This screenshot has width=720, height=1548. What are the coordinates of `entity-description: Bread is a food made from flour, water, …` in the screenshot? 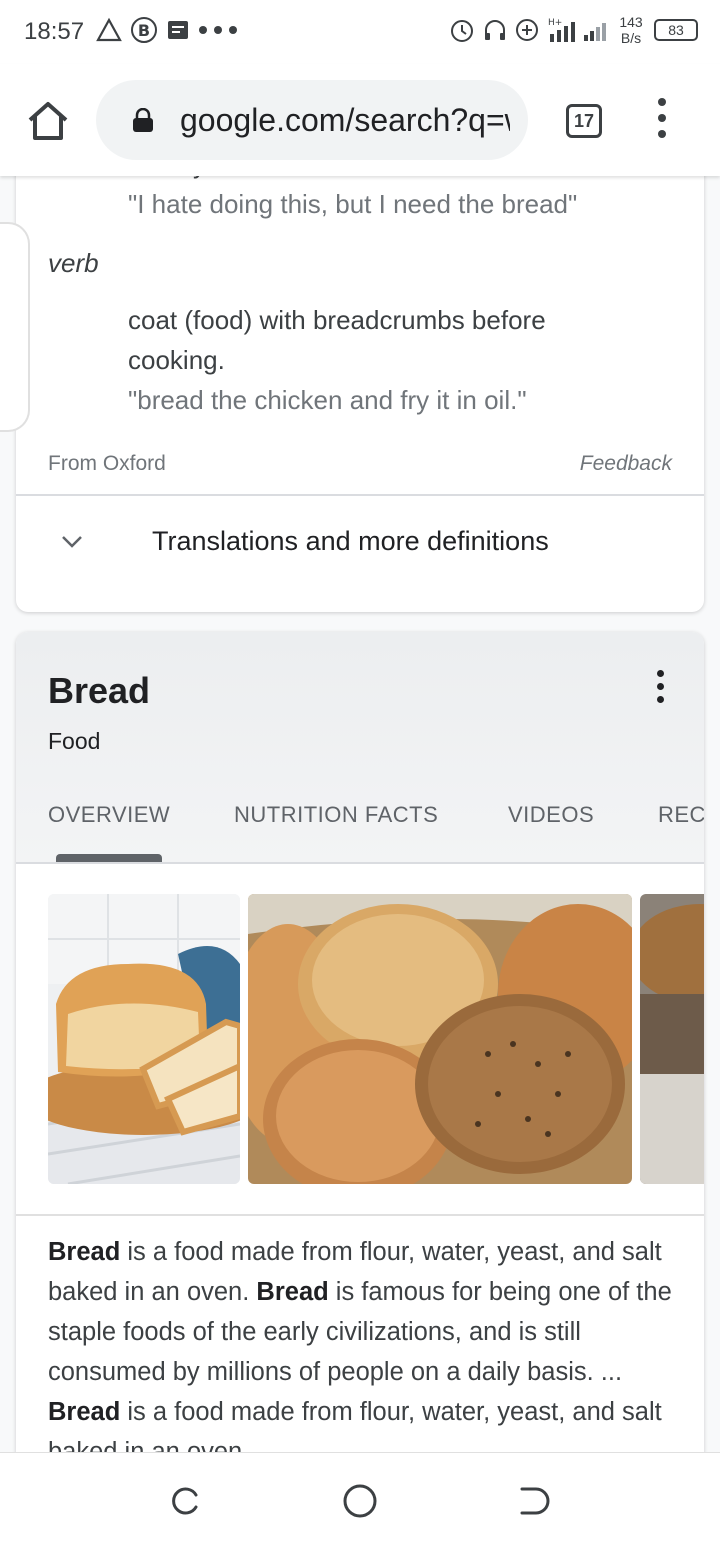 It's located at (363, 1342).